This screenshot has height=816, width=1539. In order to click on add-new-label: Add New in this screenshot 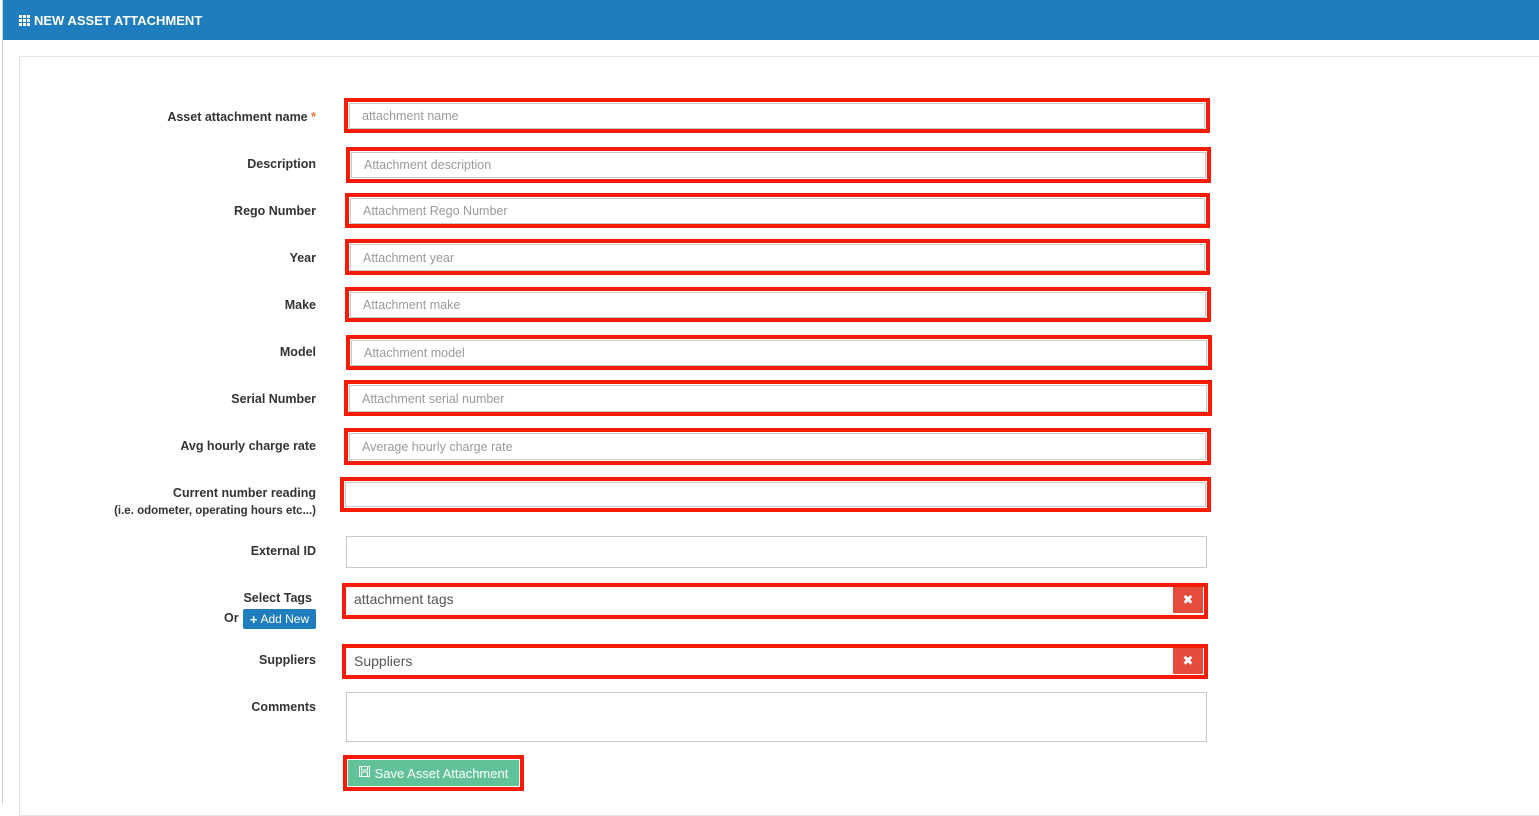, I will do `click(285, 619)`.